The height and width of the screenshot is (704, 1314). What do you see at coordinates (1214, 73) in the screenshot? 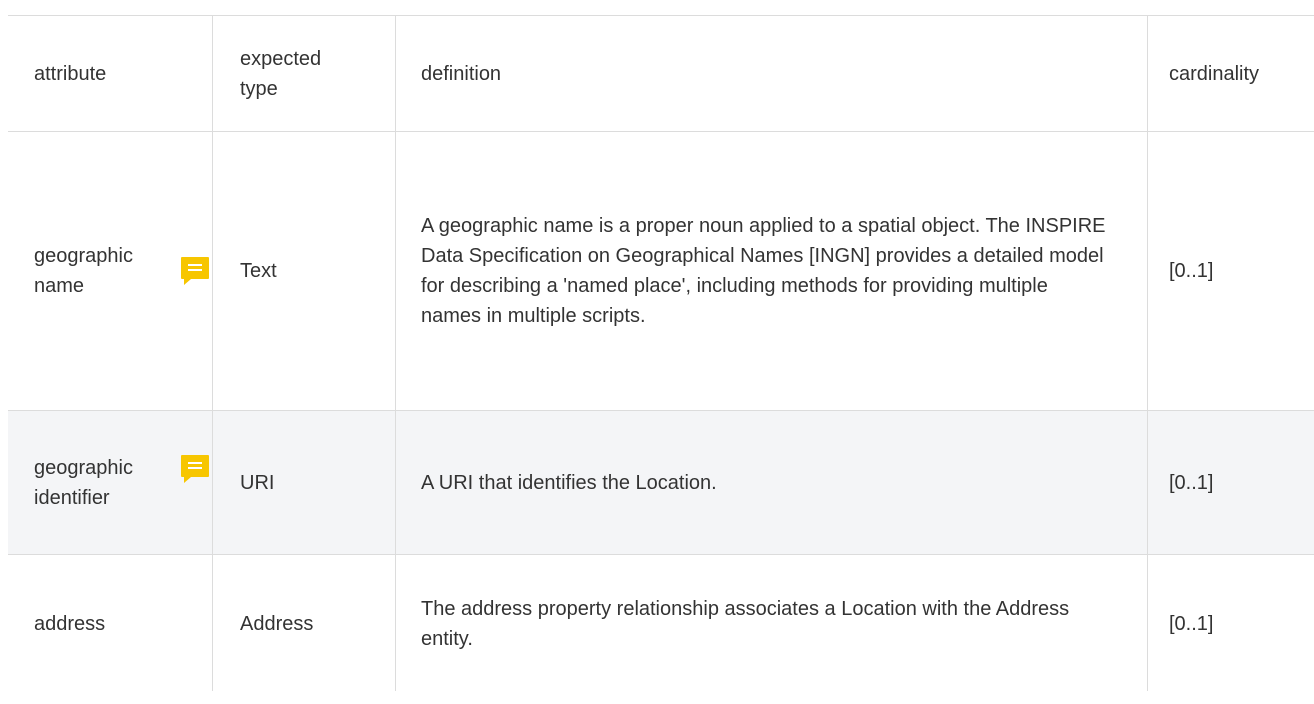
I see `header-cardinality: cardinality` at bounding box center [1214, 73].